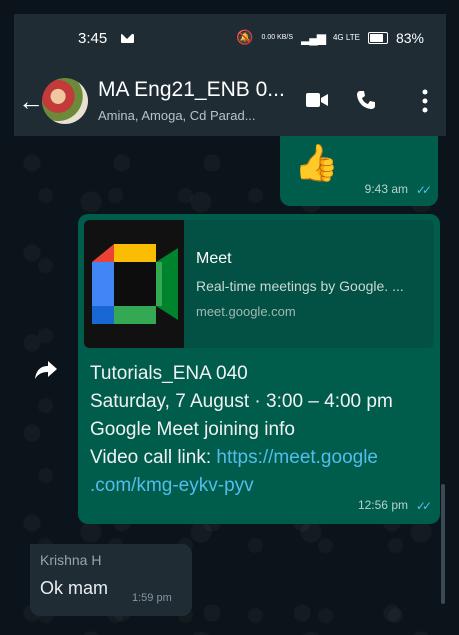  I want to click on mute-icon: 🔕, so click(245, 37).